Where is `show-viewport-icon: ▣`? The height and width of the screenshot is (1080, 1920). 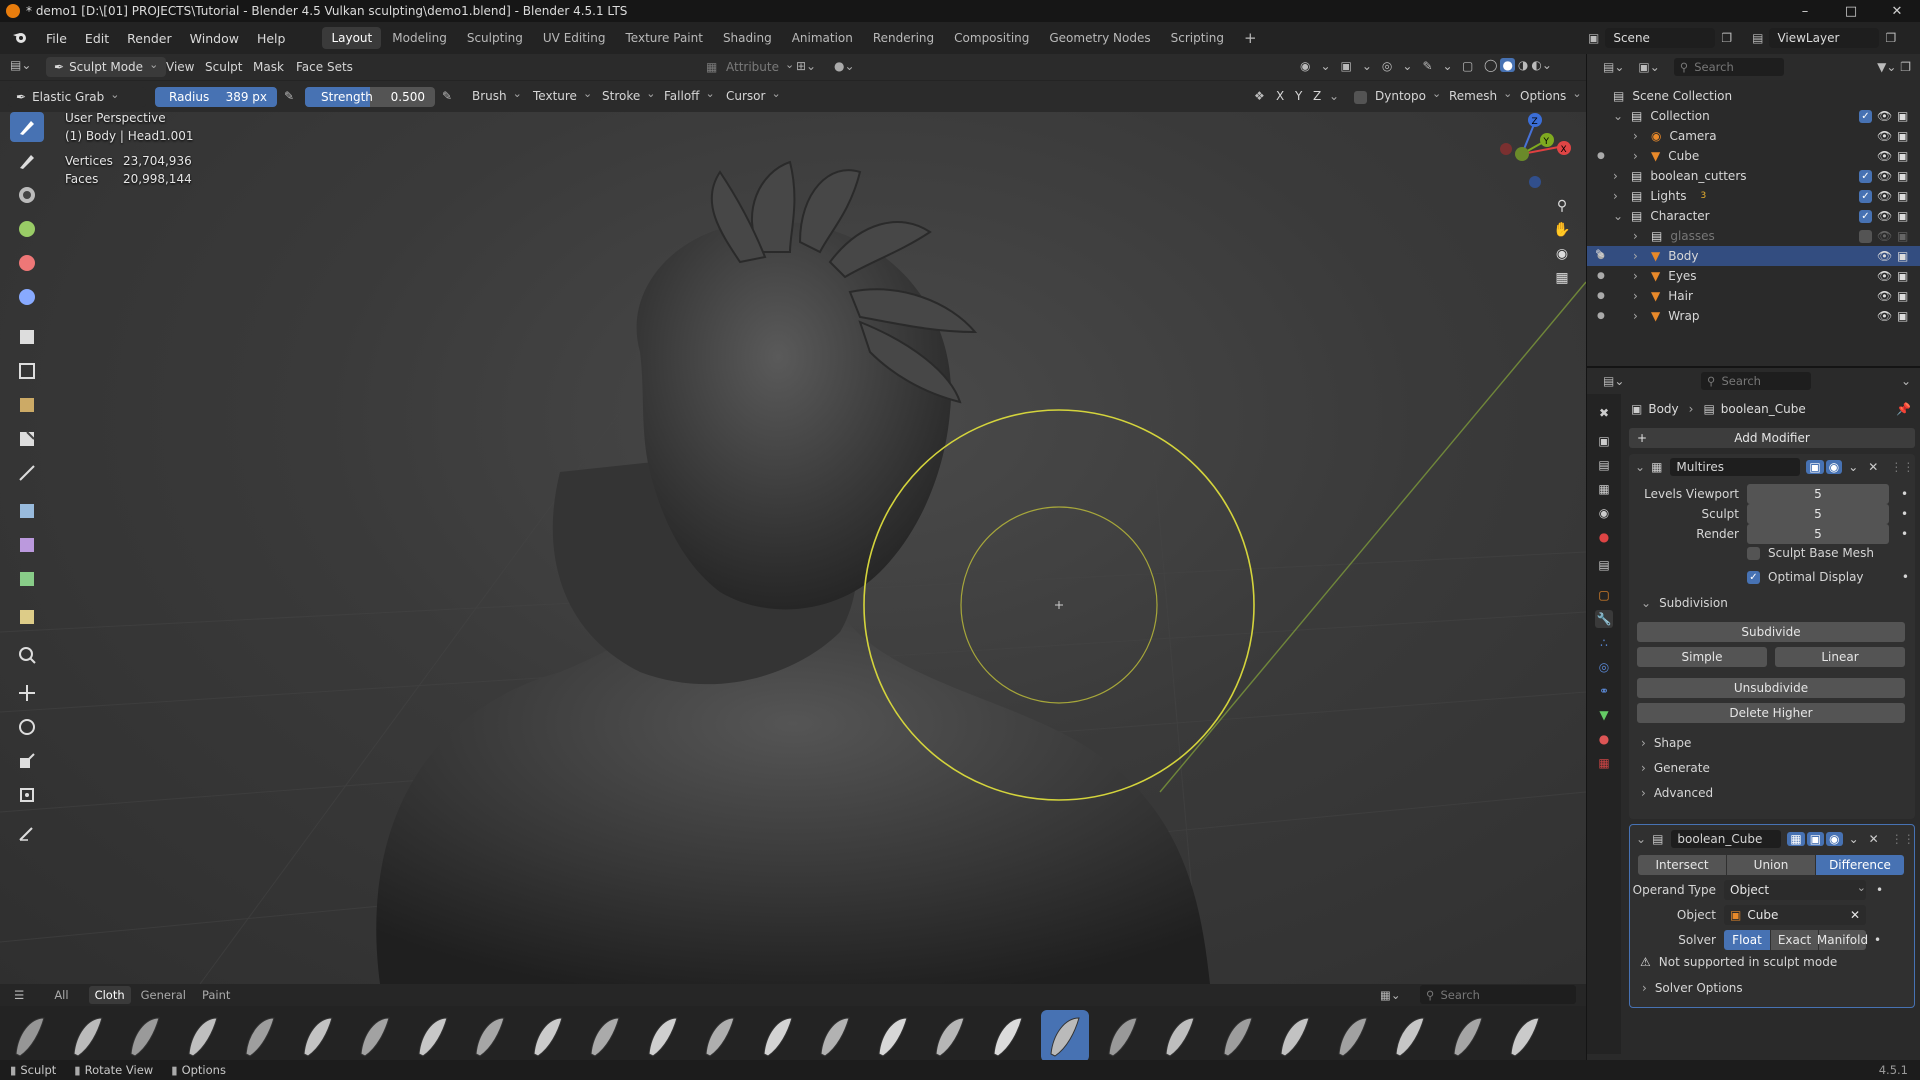
show-viewport-icon: ▣ is located at coordinates (1815, 839).